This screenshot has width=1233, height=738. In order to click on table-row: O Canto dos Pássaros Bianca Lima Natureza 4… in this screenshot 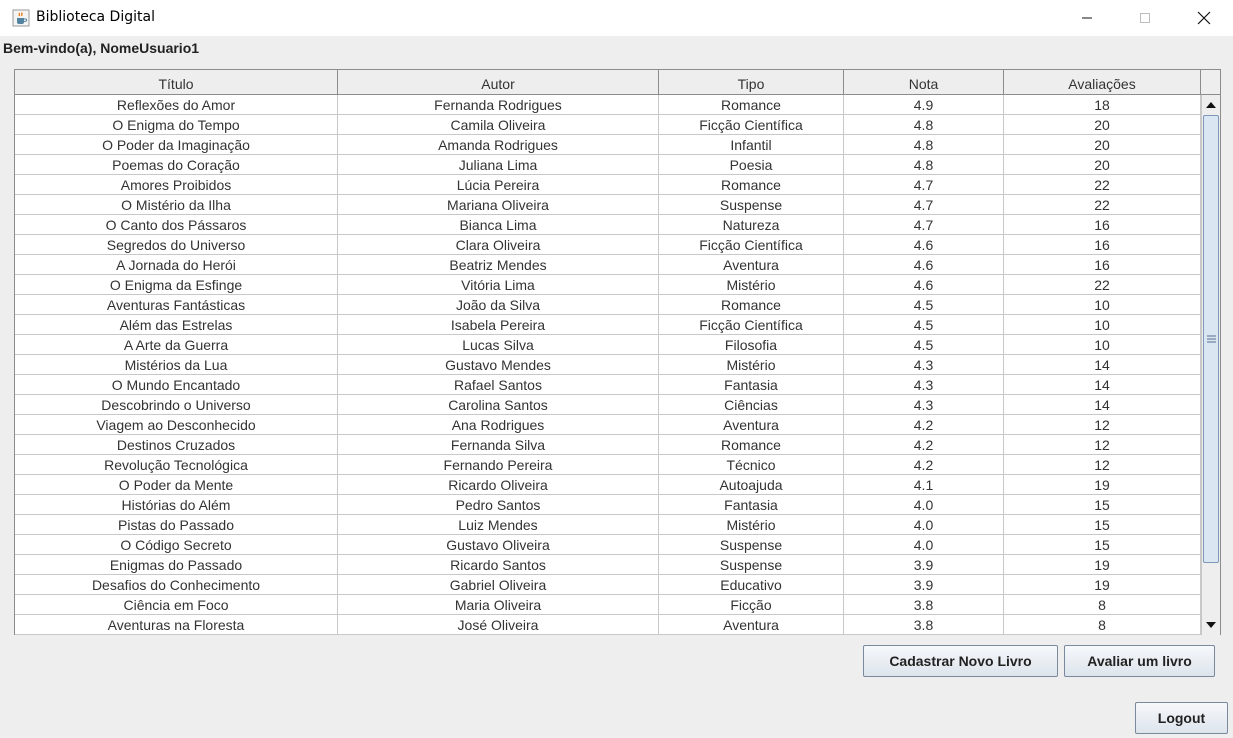, I will do `click(608, 225)`.